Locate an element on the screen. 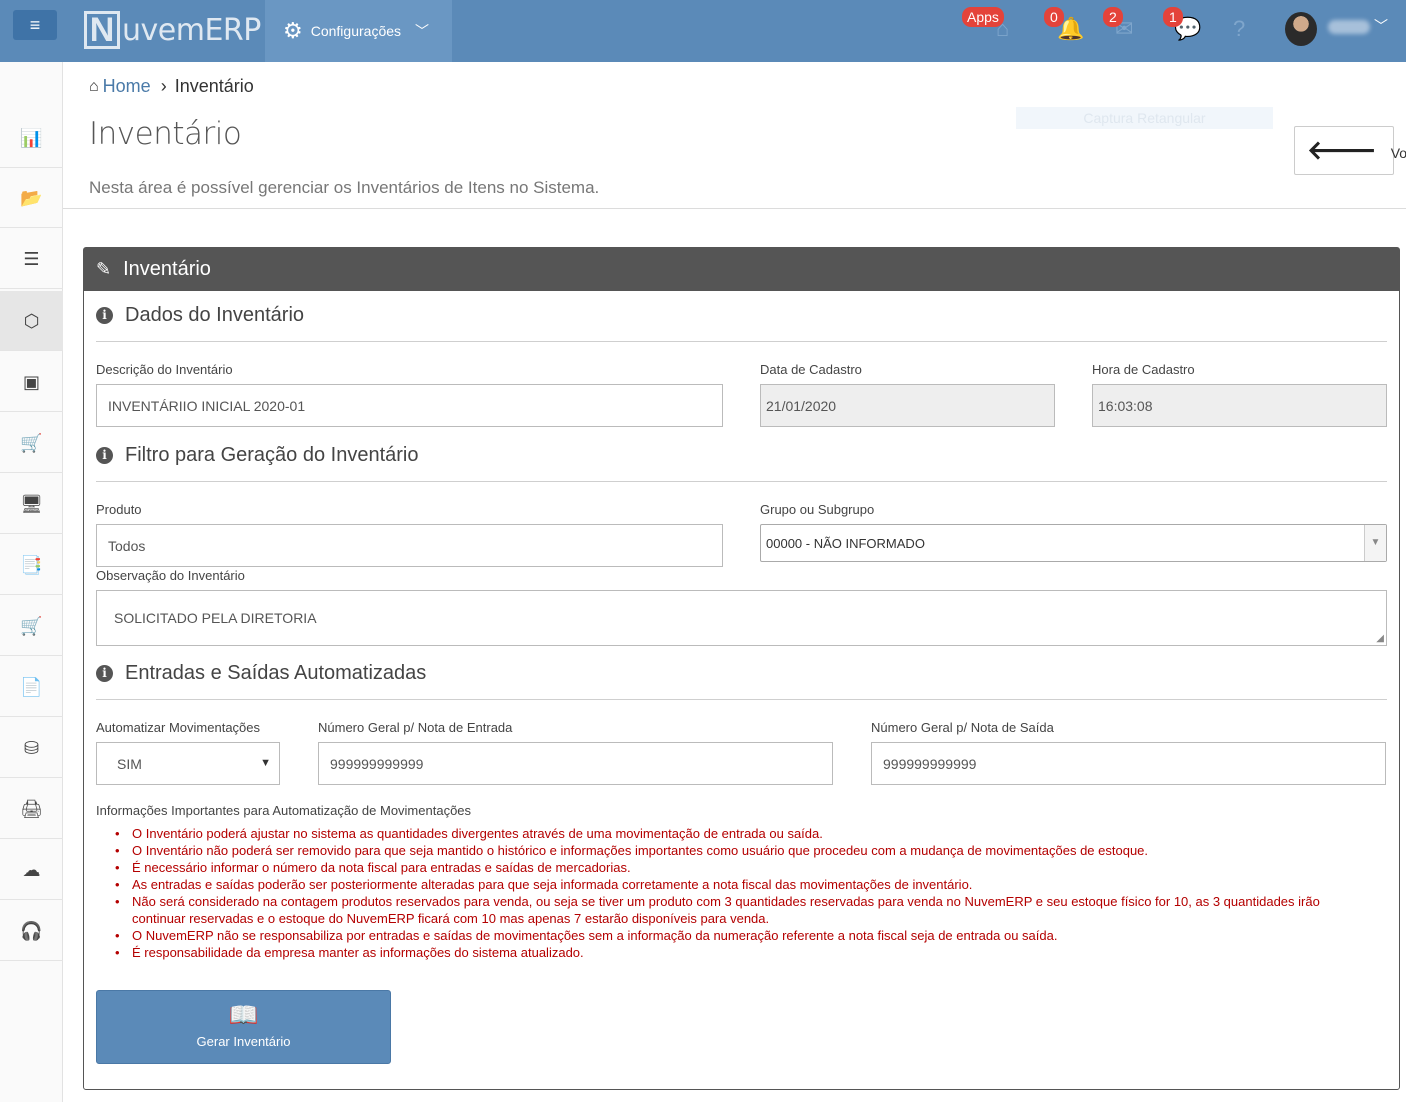  cart-icon: 🛒 is located at coordinates (31, 443).